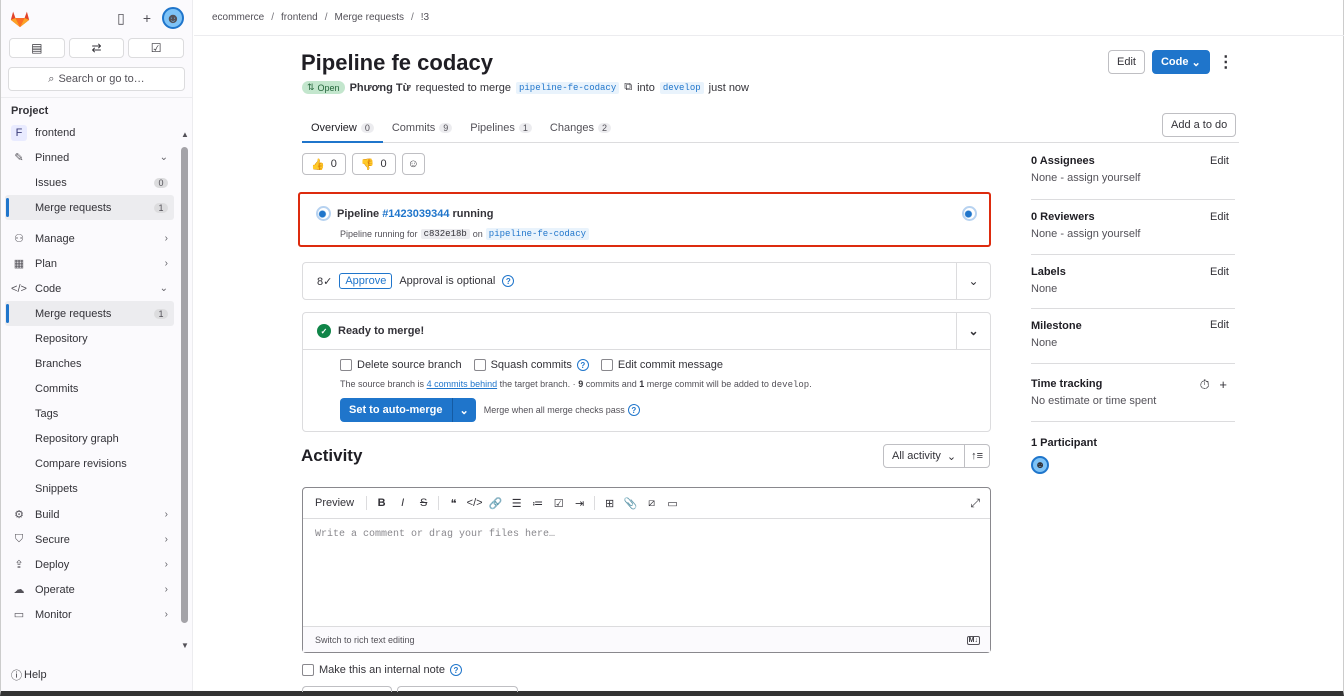 This screenshot has width=1344, height=696. What do you see at coordinates (453, 503) in the screenshot?
I see `quote-icon: ❝` at bounding box center [453, 503].